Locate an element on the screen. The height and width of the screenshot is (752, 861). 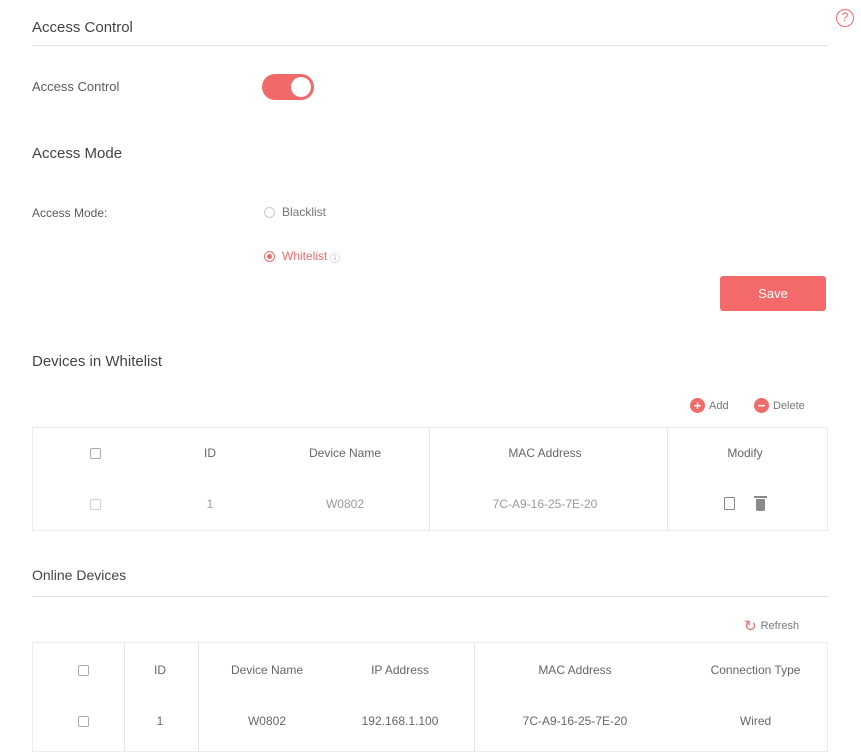
radio-whitelist is located at coordinates (269, 256).